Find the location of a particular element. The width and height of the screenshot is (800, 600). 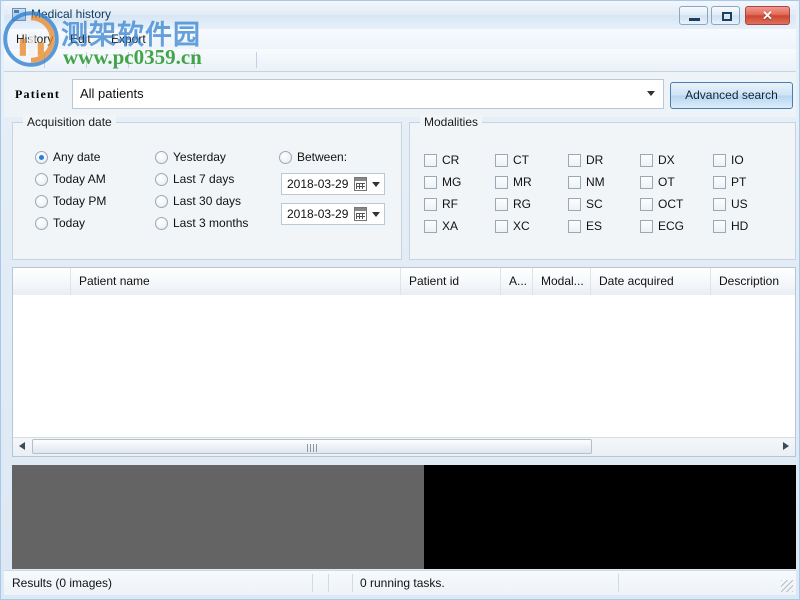

checkbox-dx: DX is located at coordinates (657, 160).